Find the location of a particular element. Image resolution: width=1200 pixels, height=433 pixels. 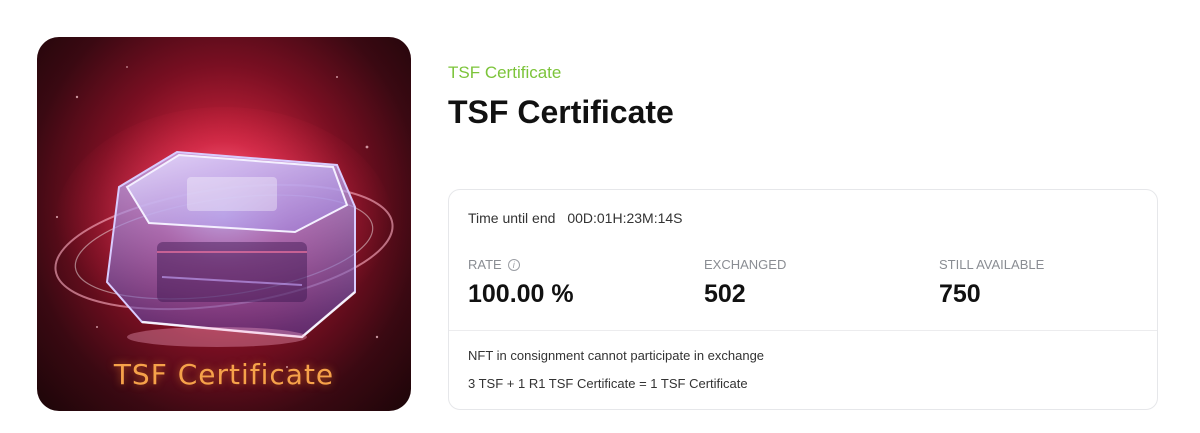

stat-still-available-label: STILL AVAILABLE is located at coordinates (992, 264).